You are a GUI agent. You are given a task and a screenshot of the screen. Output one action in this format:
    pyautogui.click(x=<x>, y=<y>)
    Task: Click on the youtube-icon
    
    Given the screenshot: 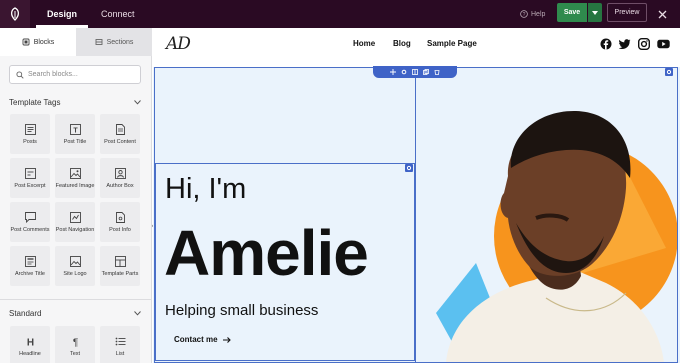 What is the action you would take?
    pyautogui.click(x=663, y=44)
    